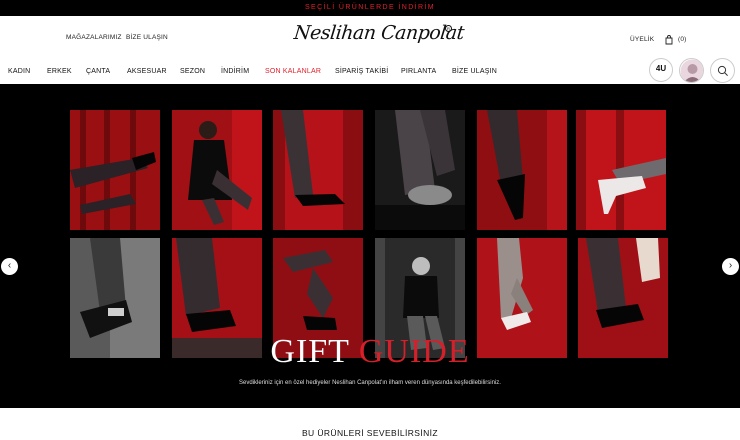  I want to click on nav-item-siparis-takibi: SİPARİŞ TAKİBİ, so click(361, 71).